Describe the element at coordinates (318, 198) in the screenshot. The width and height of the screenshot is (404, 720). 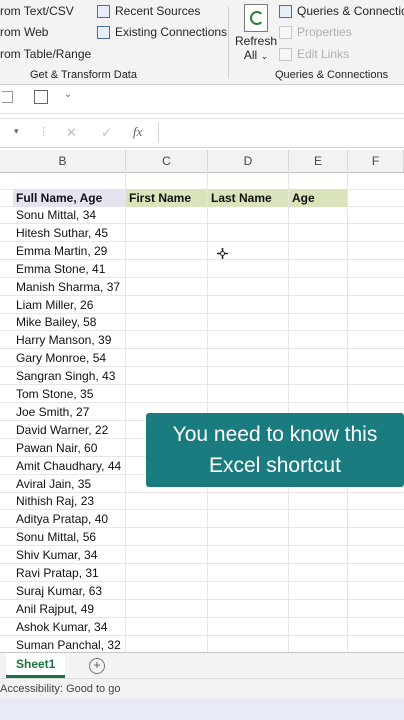
I see `header-age: Age` at that location.